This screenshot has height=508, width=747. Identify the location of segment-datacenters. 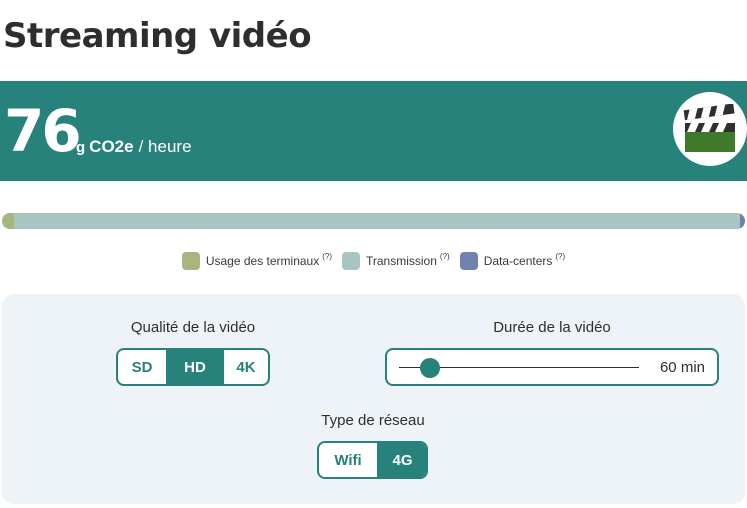
(742, 221).